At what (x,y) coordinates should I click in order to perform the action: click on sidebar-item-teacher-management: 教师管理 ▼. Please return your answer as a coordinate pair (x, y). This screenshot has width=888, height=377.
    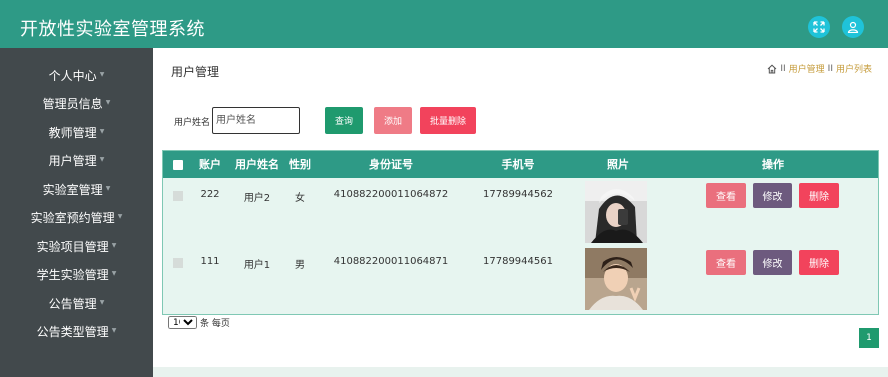
    Looking at the image, I should click on (76, 132).